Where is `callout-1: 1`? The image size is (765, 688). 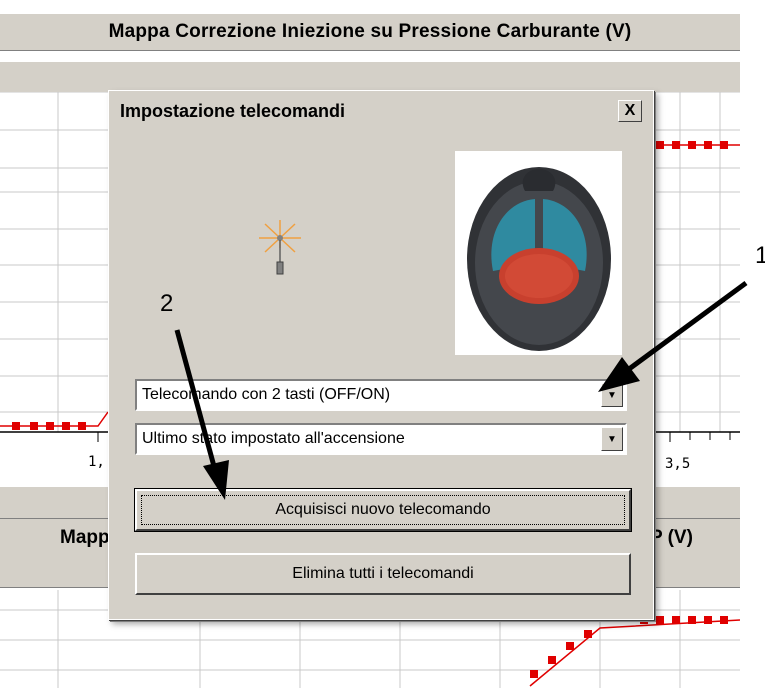
callout-1: 1 is located at coordinates (760, 255).